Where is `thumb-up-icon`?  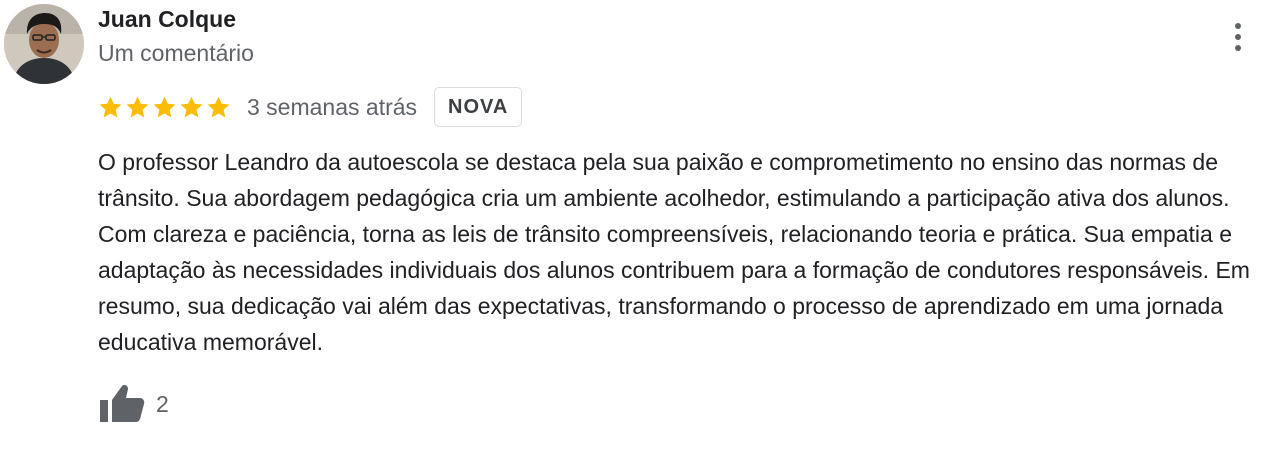 thumb-up-icon is located at coordinates (122, 403).